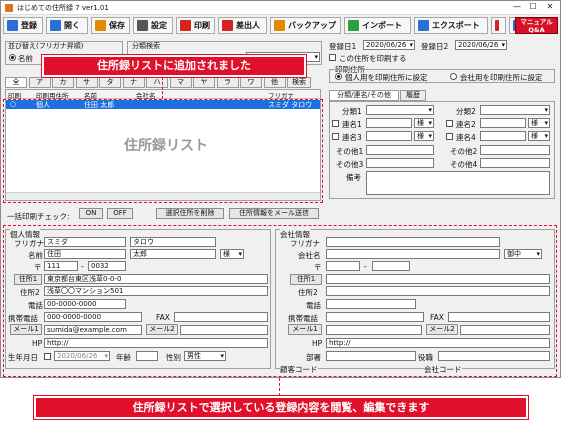 The width and height of the screenshot is (561, 425). I want to click on classify-tabs: 分類/連名/その他 履歴, so click(442, 95).